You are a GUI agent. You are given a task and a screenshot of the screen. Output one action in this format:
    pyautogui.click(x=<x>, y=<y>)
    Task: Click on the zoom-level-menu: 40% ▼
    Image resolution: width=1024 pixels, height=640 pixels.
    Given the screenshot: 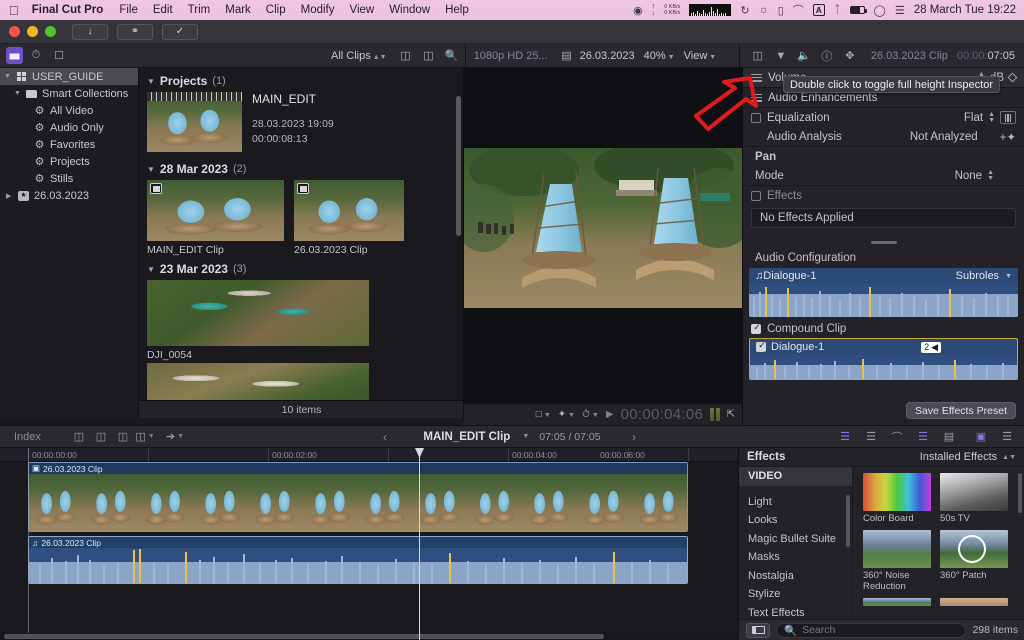 What is the action you would take?
    pyautogui.click(x=659, y=56)
    